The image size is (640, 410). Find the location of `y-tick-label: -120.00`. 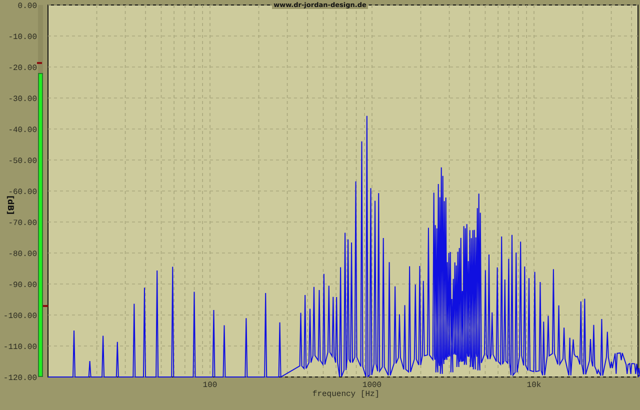

y-tick-label: -120.00 is located at coordinates (20, 378).